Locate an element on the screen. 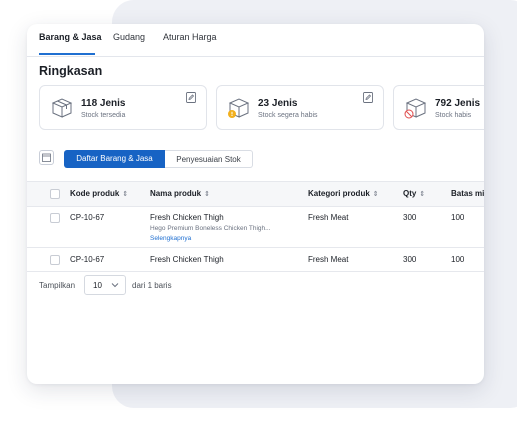 This screenshot has width=517, height=430. tab-gudang: Gudang is located at coordinates (129, 37).